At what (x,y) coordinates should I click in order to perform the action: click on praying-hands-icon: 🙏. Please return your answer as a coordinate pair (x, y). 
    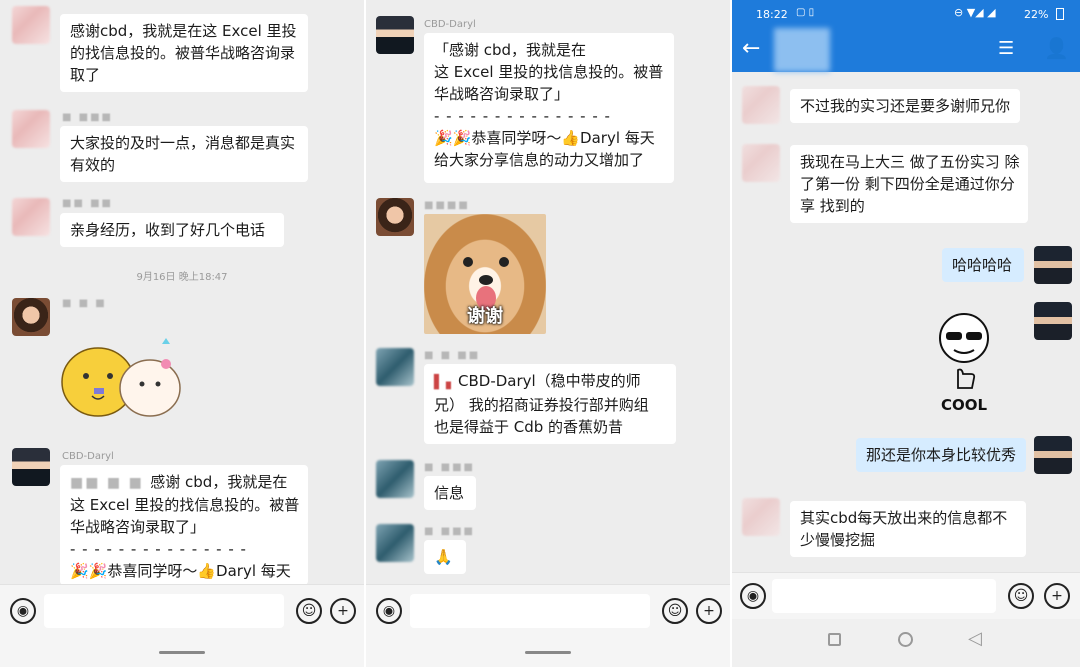
    Looking at the image, I should click on (443, 557).